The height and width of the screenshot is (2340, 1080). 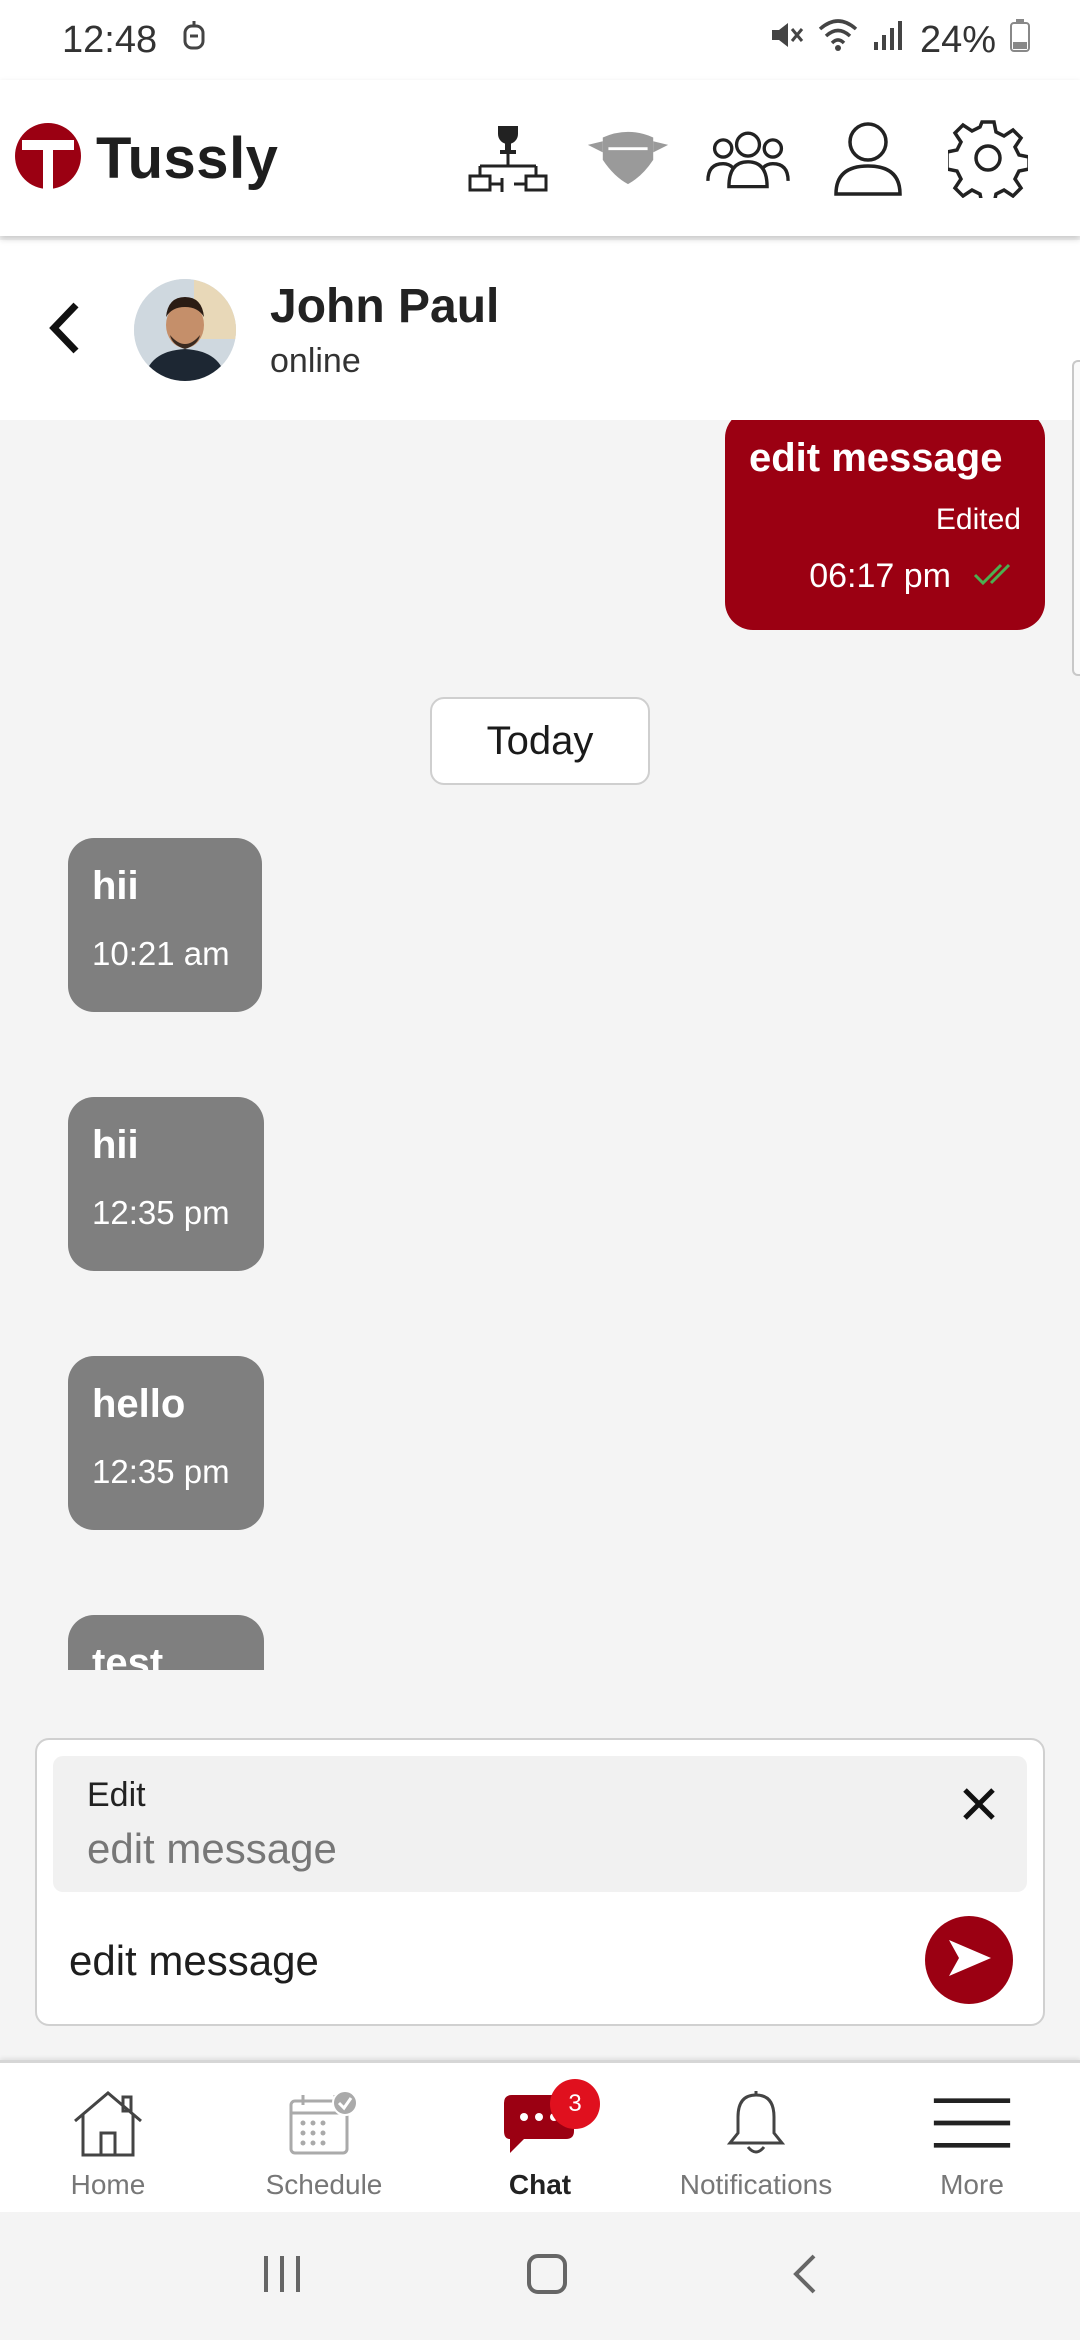 I want to click on nav-more: More, so click(x=972, y=2137).